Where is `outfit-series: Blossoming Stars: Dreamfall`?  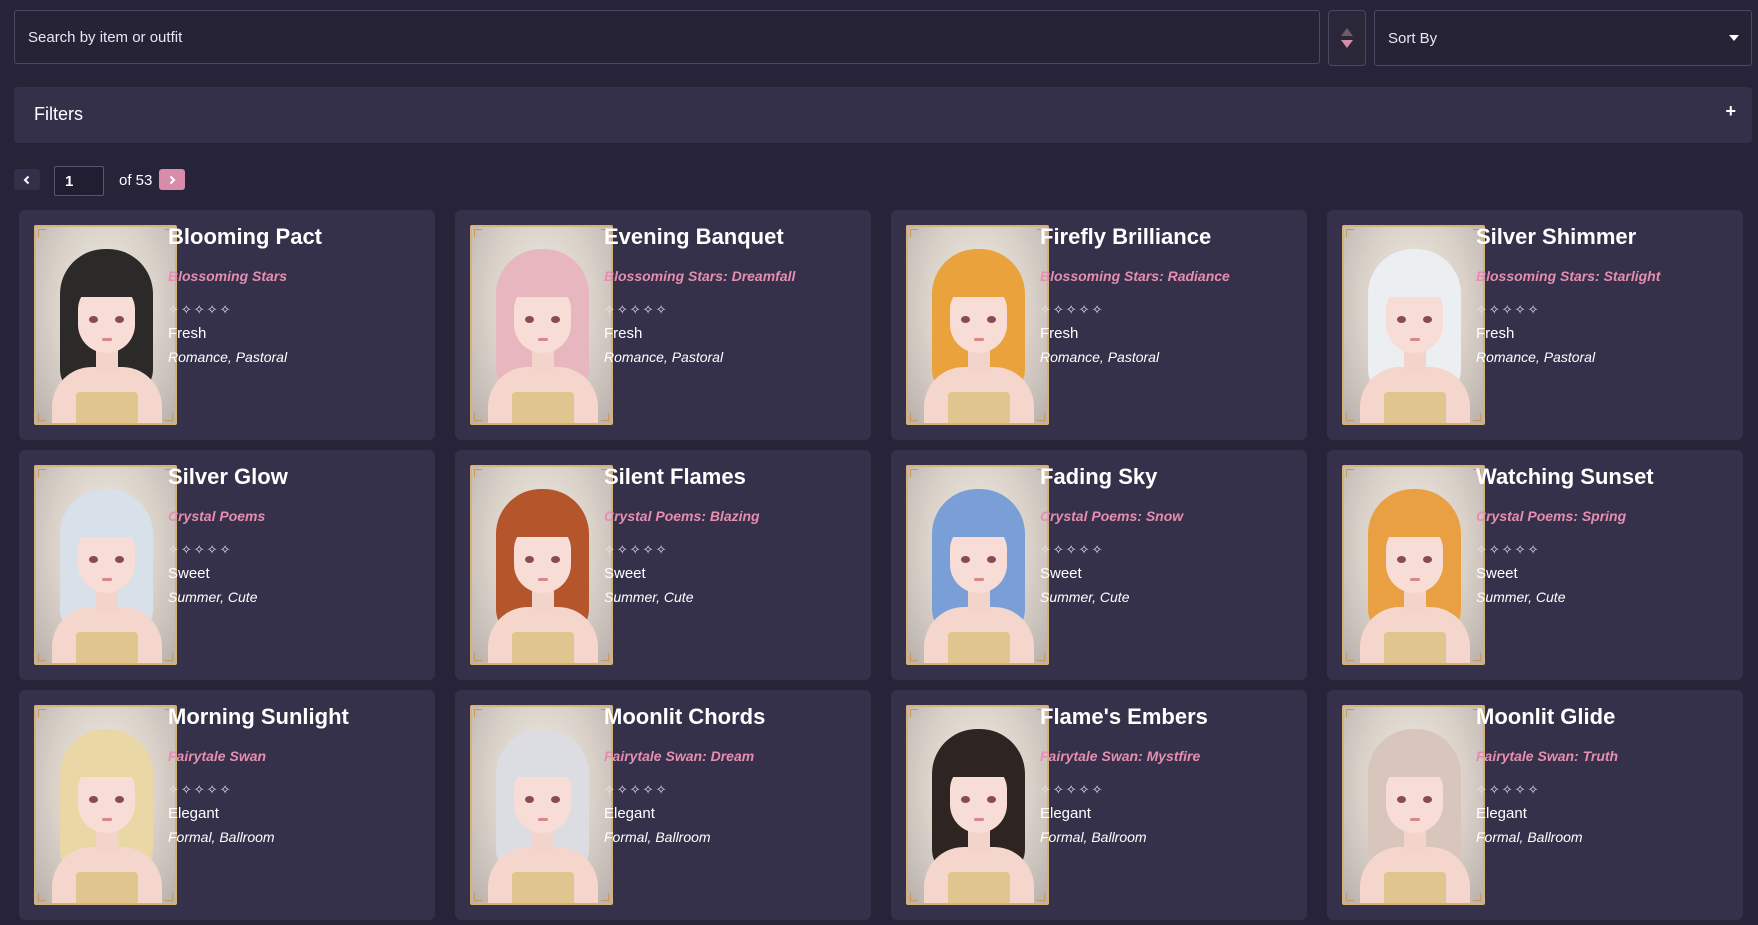 outfit-series: Blossoming Stars: Dreamfall is located at coordinates (700, 276).